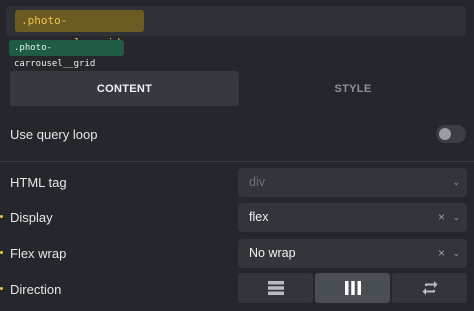 The height and width of the screenshot is (311, 474). I want to click on toggle-knob, so click(445, 134).